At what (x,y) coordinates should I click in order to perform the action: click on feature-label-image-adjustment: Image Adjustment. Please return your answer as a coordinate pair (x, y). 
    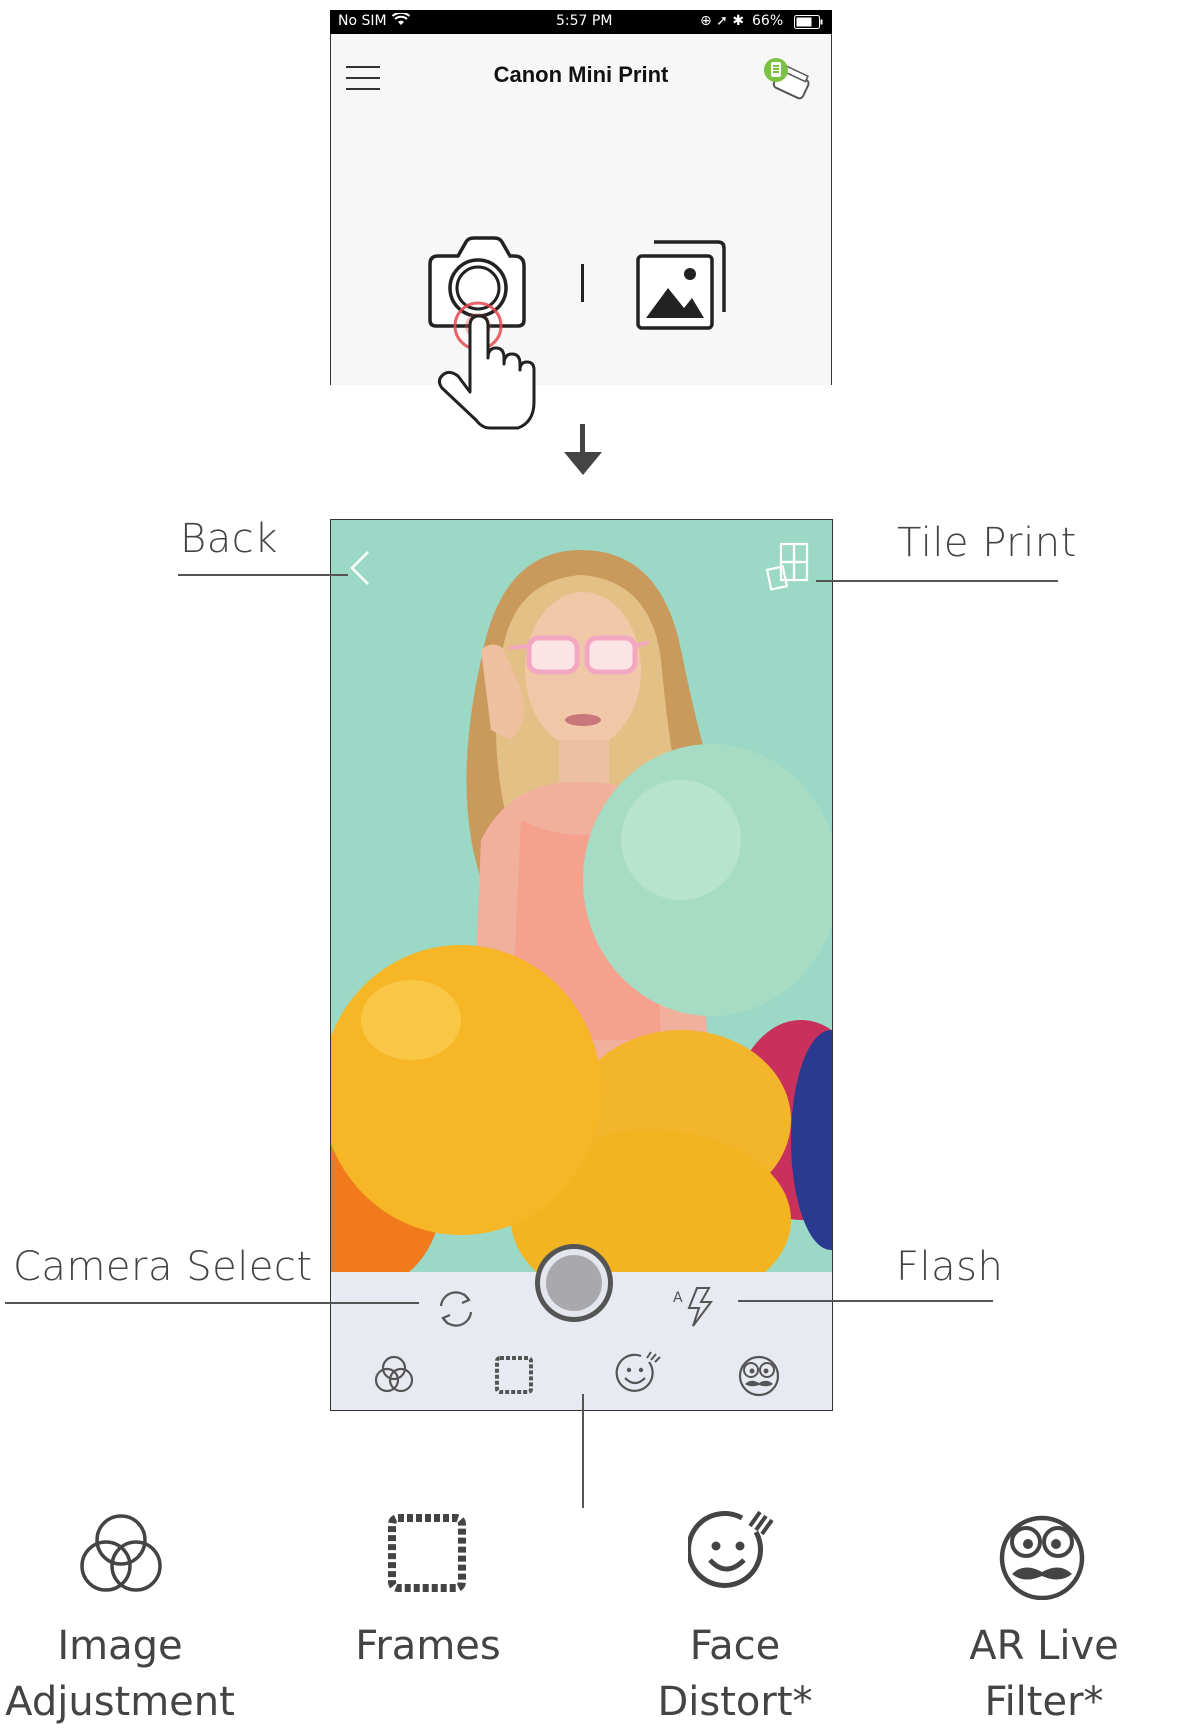
    Looking at the image, I should click on (120, 1674).